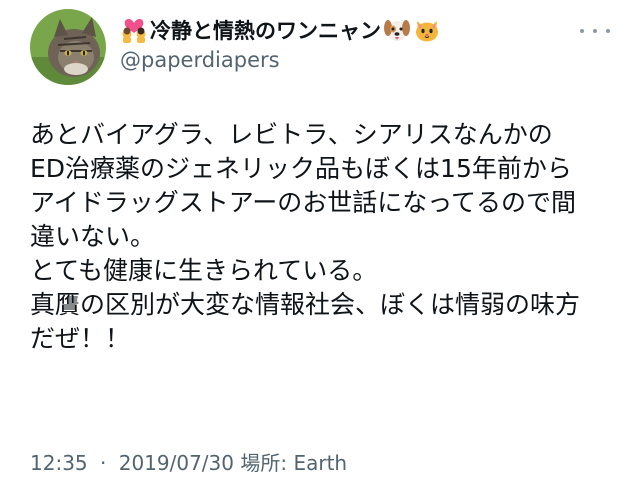  What do you see at coordinates (200, 60) in the screenshot?
I see `user-handle: @paperdiapers` at bounding box center [200, 60].